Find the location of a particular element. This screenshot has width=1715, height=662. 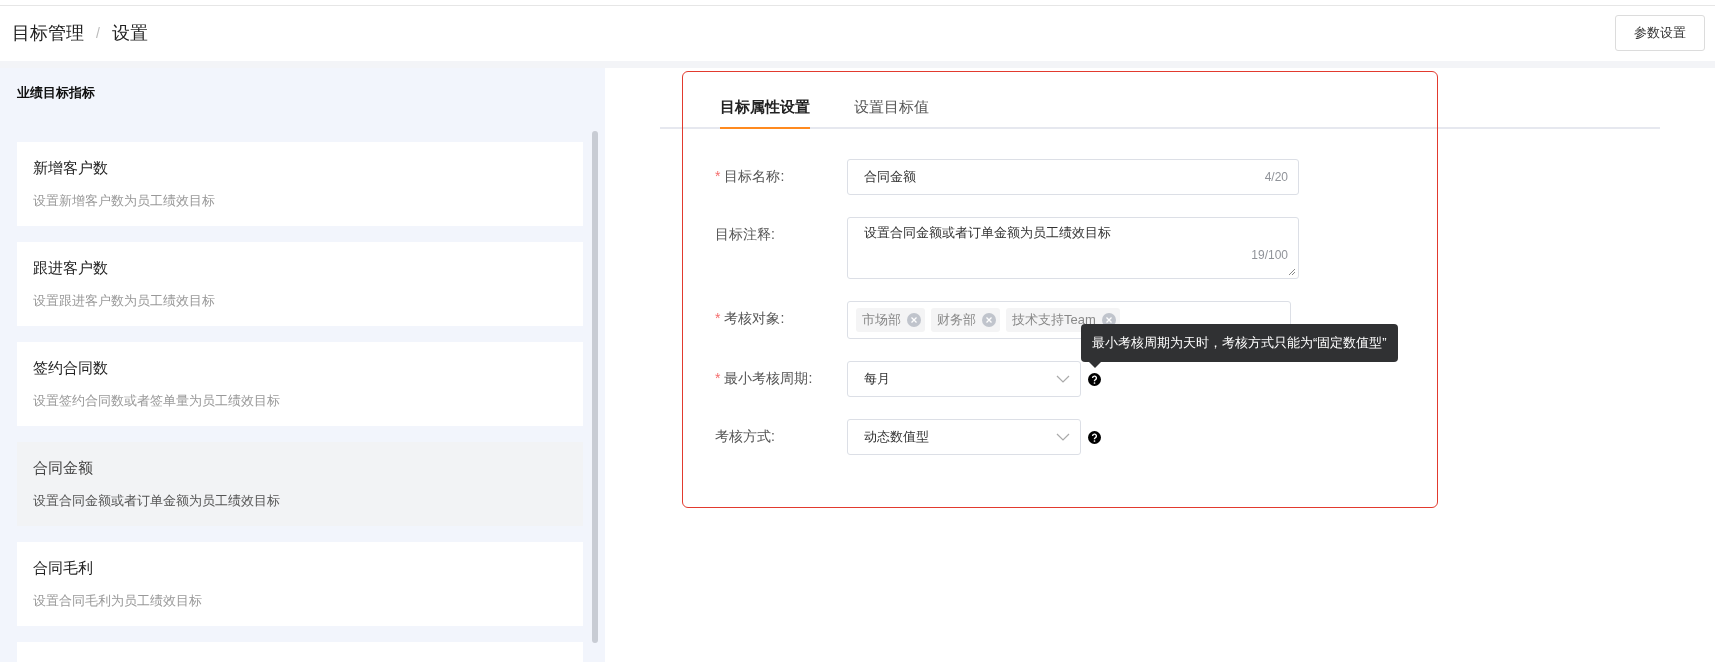

field-label: 考核方式: is located at coordinates (745, 437).